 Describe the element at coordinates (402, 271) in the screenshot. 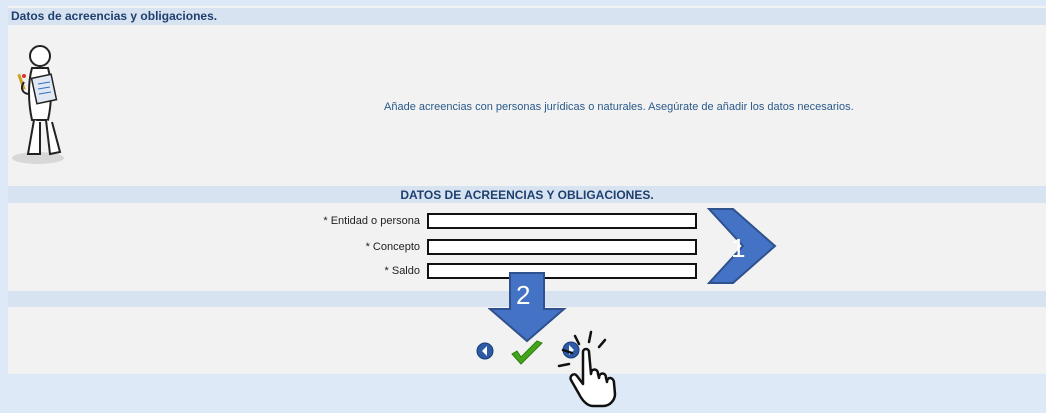

I see `saldo-label: * Saldo` at that location.